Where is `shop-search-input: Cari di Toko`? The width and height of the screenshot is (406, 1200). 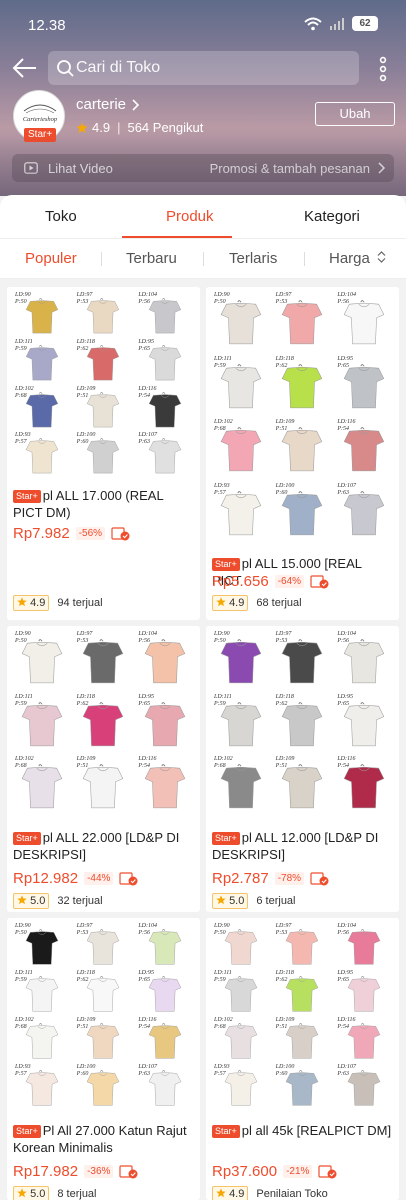
shop-search-input: Cari di Toko is located at coordinates (203, 68).